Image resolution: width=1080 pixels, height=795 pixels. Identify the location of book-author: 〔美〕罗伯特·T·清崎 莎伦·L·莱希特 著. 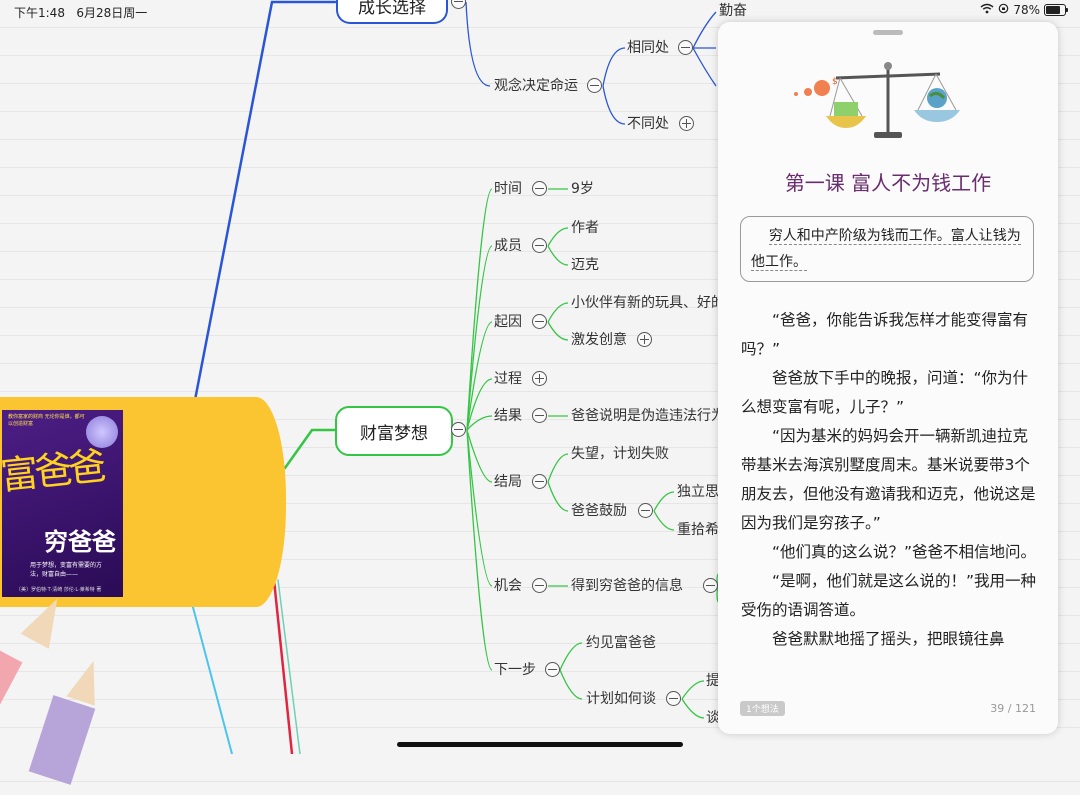
(59, 590).